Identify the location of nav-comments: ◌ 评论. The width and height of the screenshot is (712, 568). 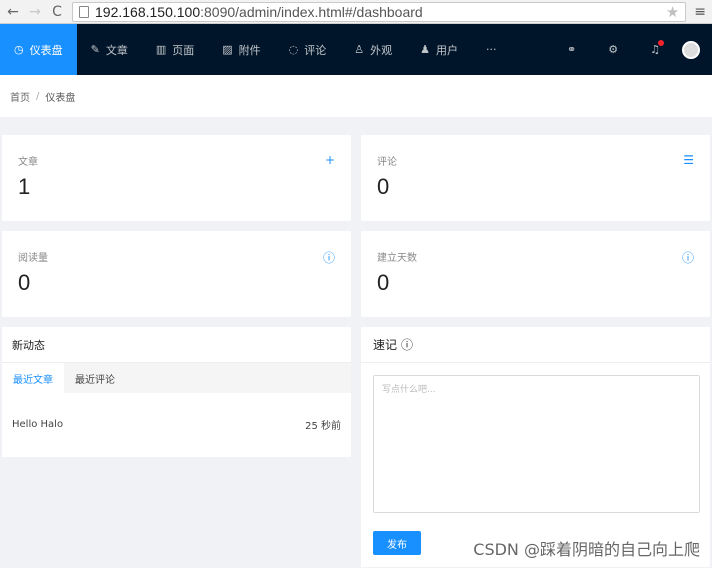
(308, 49).